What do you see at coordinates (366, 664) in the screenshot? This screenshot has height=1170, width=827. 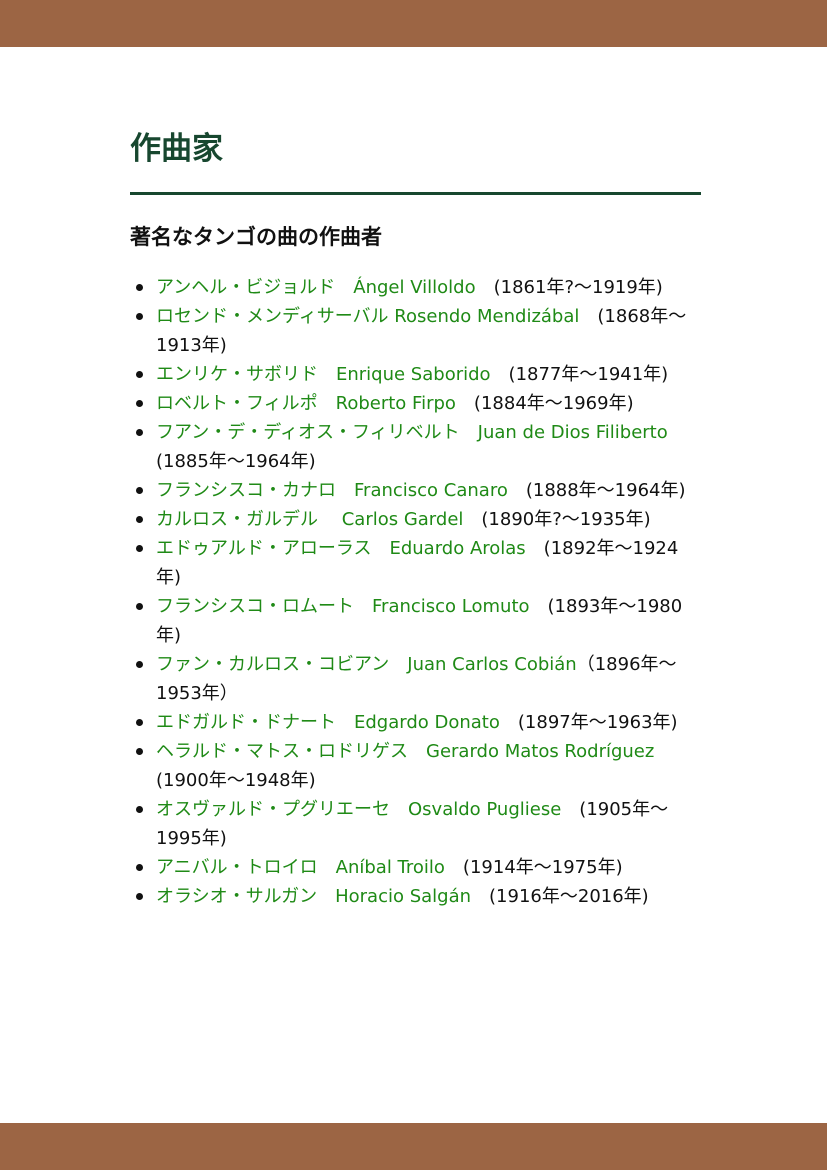 I see `composer-link: ファン・カルロス・コビアン Juan Carlos Cobián` at bounding box center [366, 664].